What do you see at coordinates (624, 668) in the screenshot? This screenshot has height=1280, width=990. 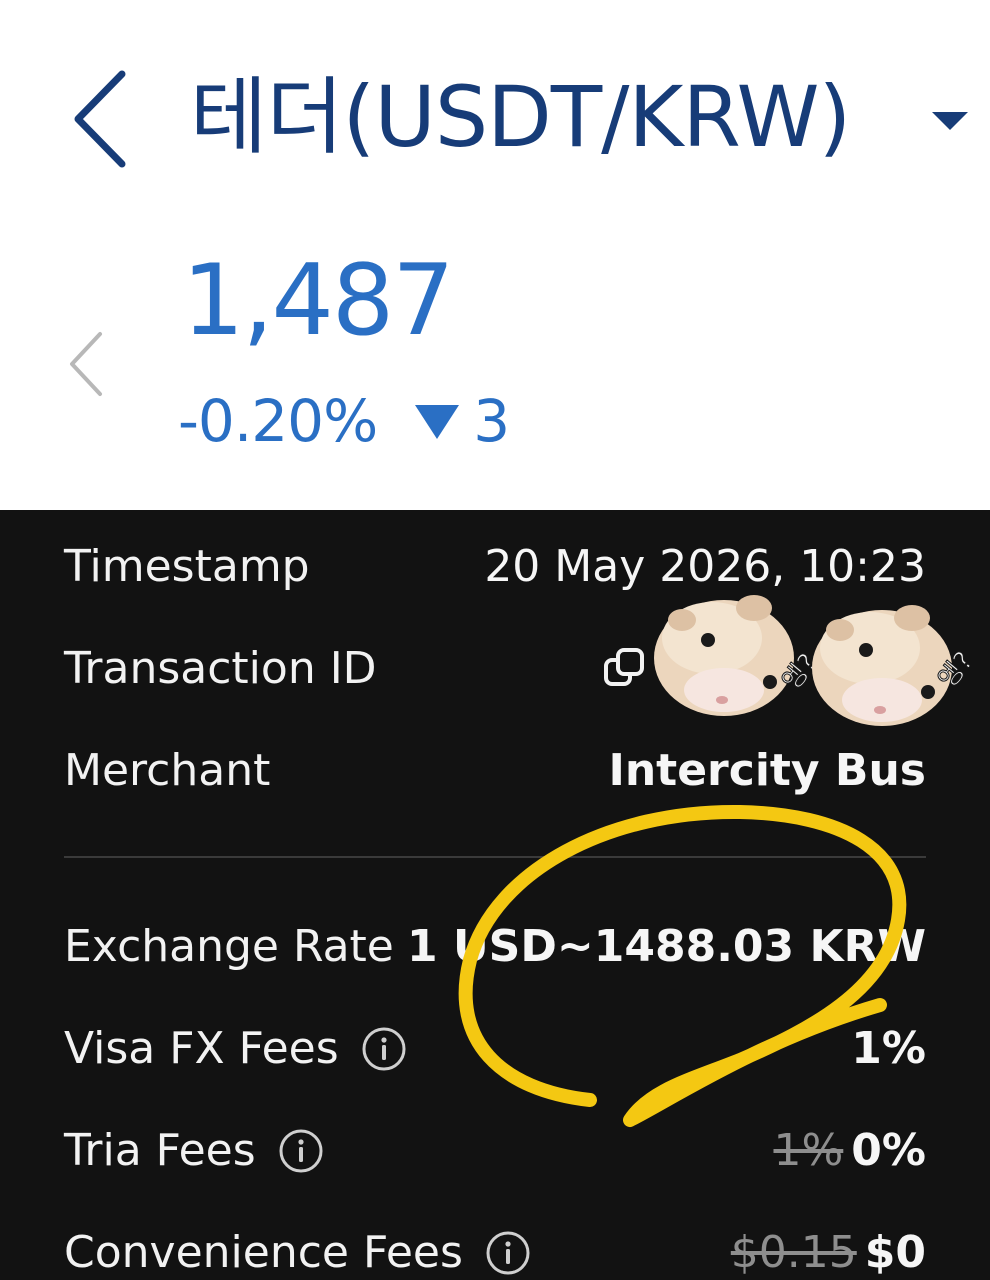 I see `copy-icon` at bounding box center [624, 668].